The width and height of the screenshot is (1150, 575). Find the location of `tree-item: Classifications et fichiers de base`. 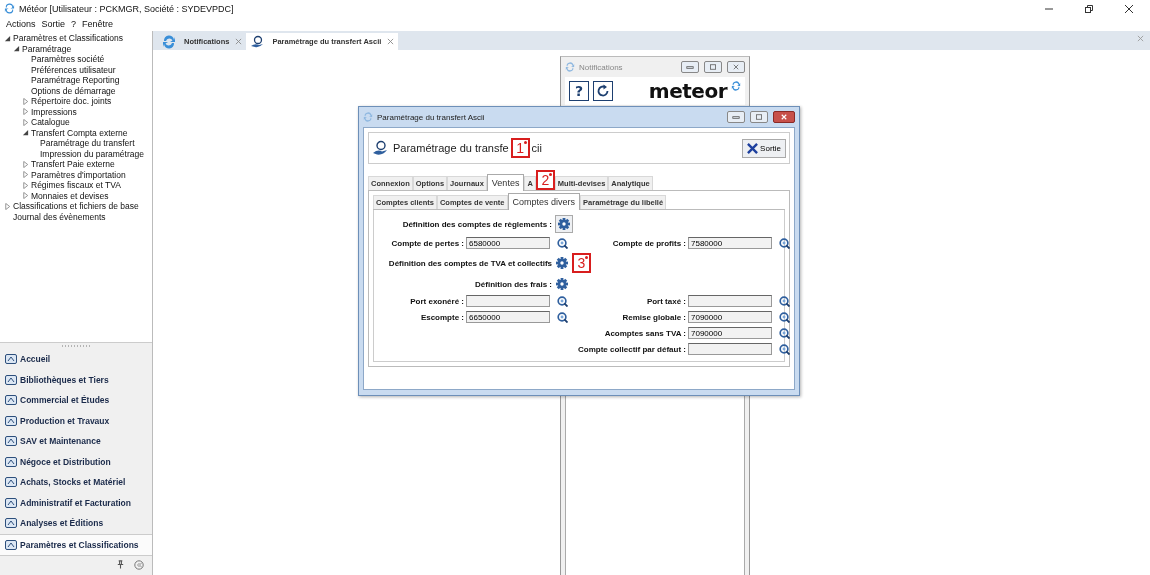

tree-item: Classifications et fichiers de base is located at coordinates (76, 206).